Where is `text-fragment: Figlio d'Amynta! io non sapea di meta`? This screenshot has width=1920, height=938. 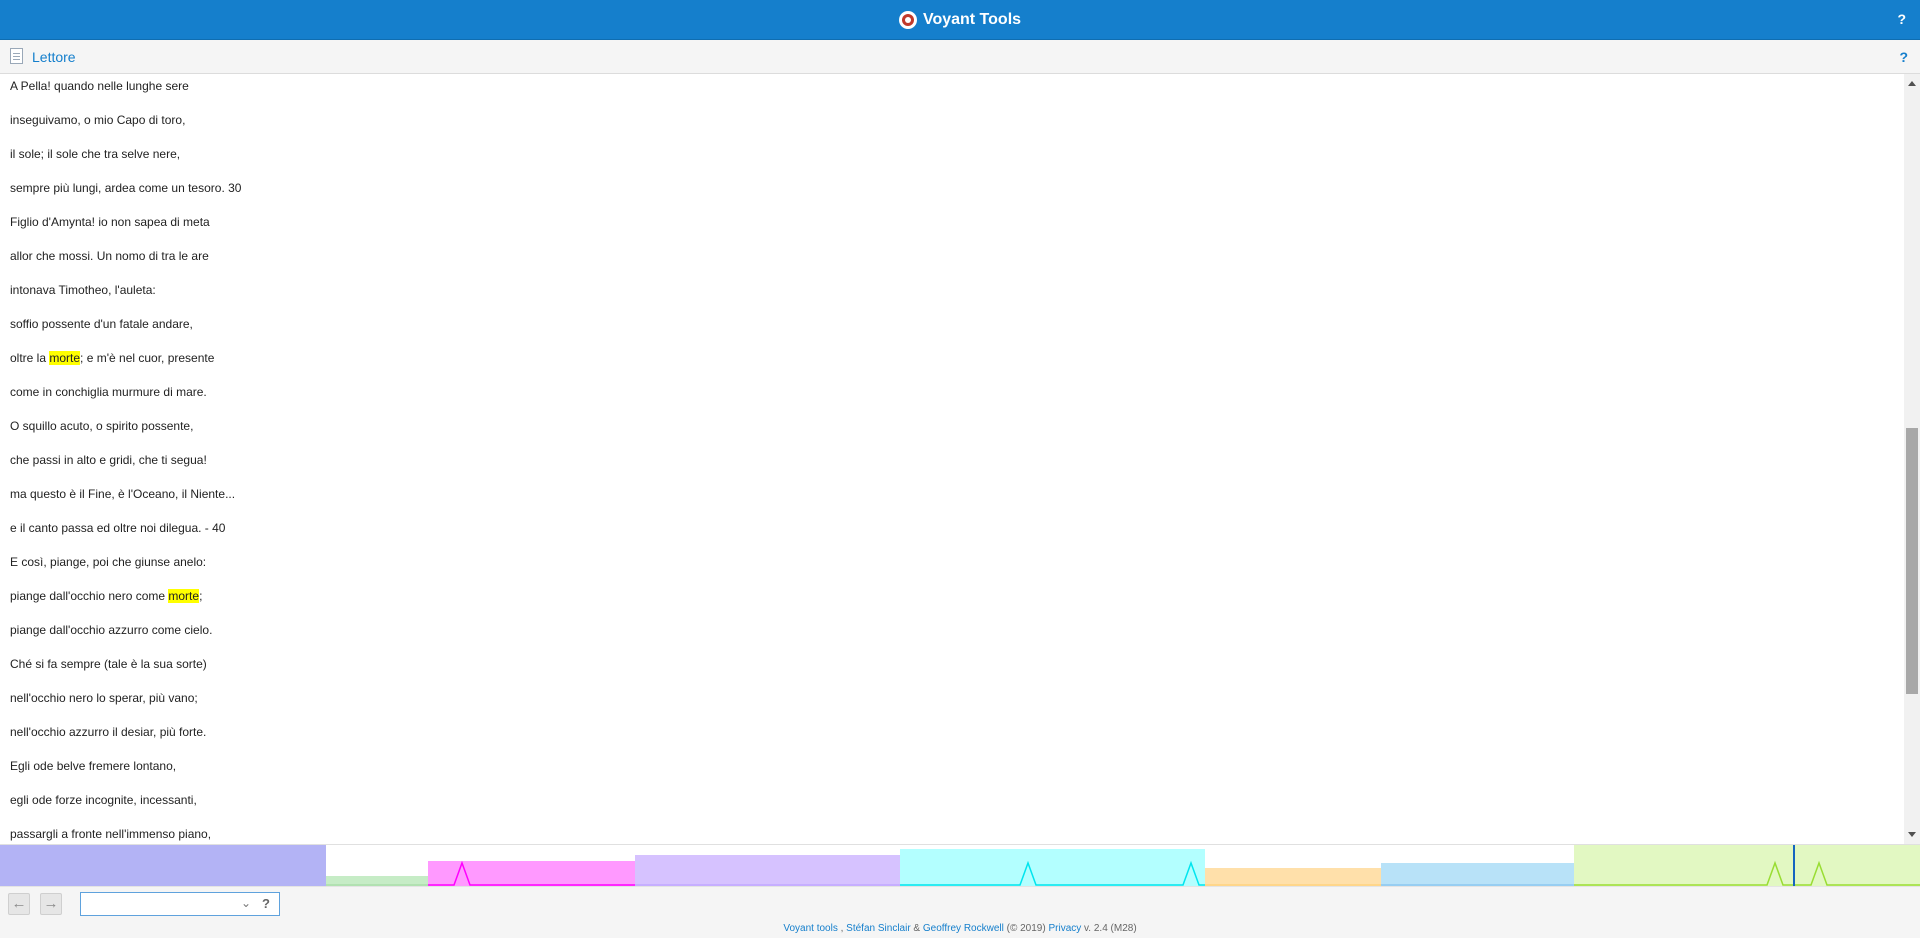 text-fragment: Figlio d'Amynta! io non sapea di meta is located at coordinates (110, 222).